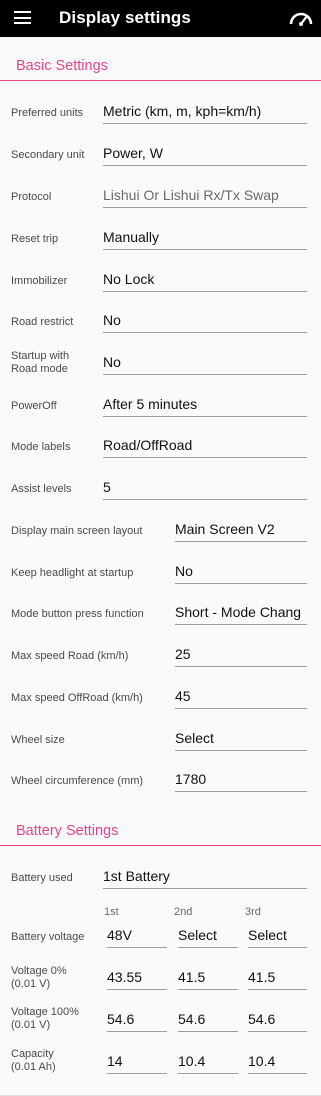 The image size is (321, 1096). I want to click on immobilizer-value: No Lock, so click(129, 279).